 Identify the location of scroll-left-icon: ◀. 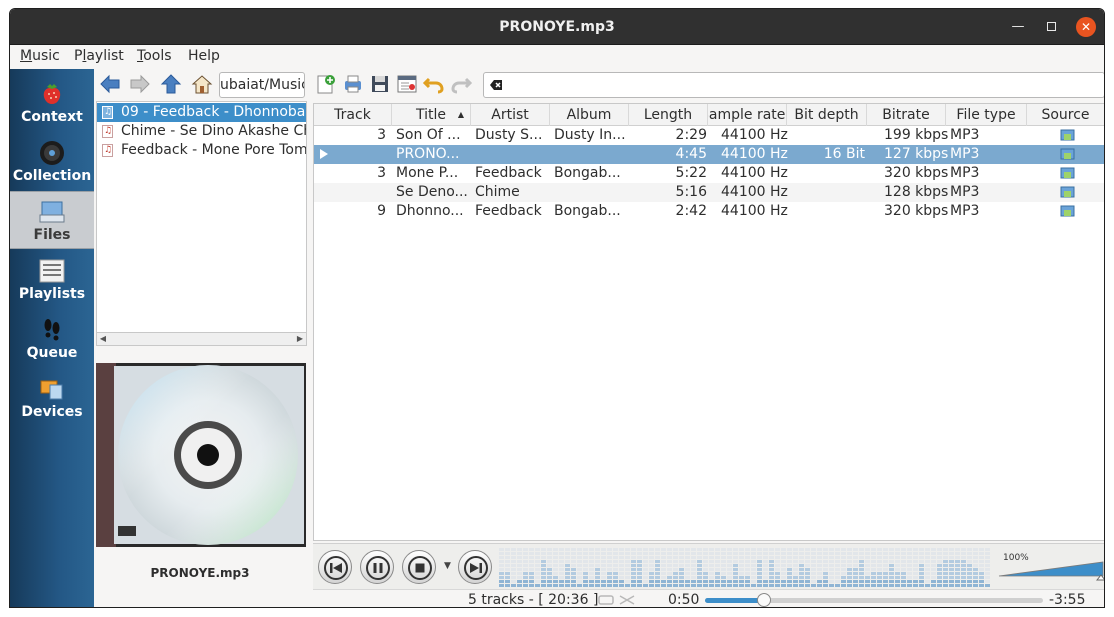
(103, 339).